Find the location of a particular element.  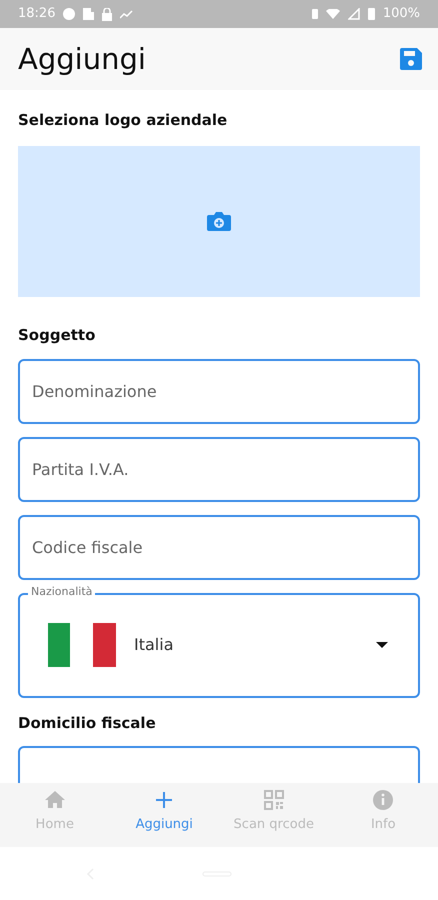

flag-icon is located at coordinates (82, 645).